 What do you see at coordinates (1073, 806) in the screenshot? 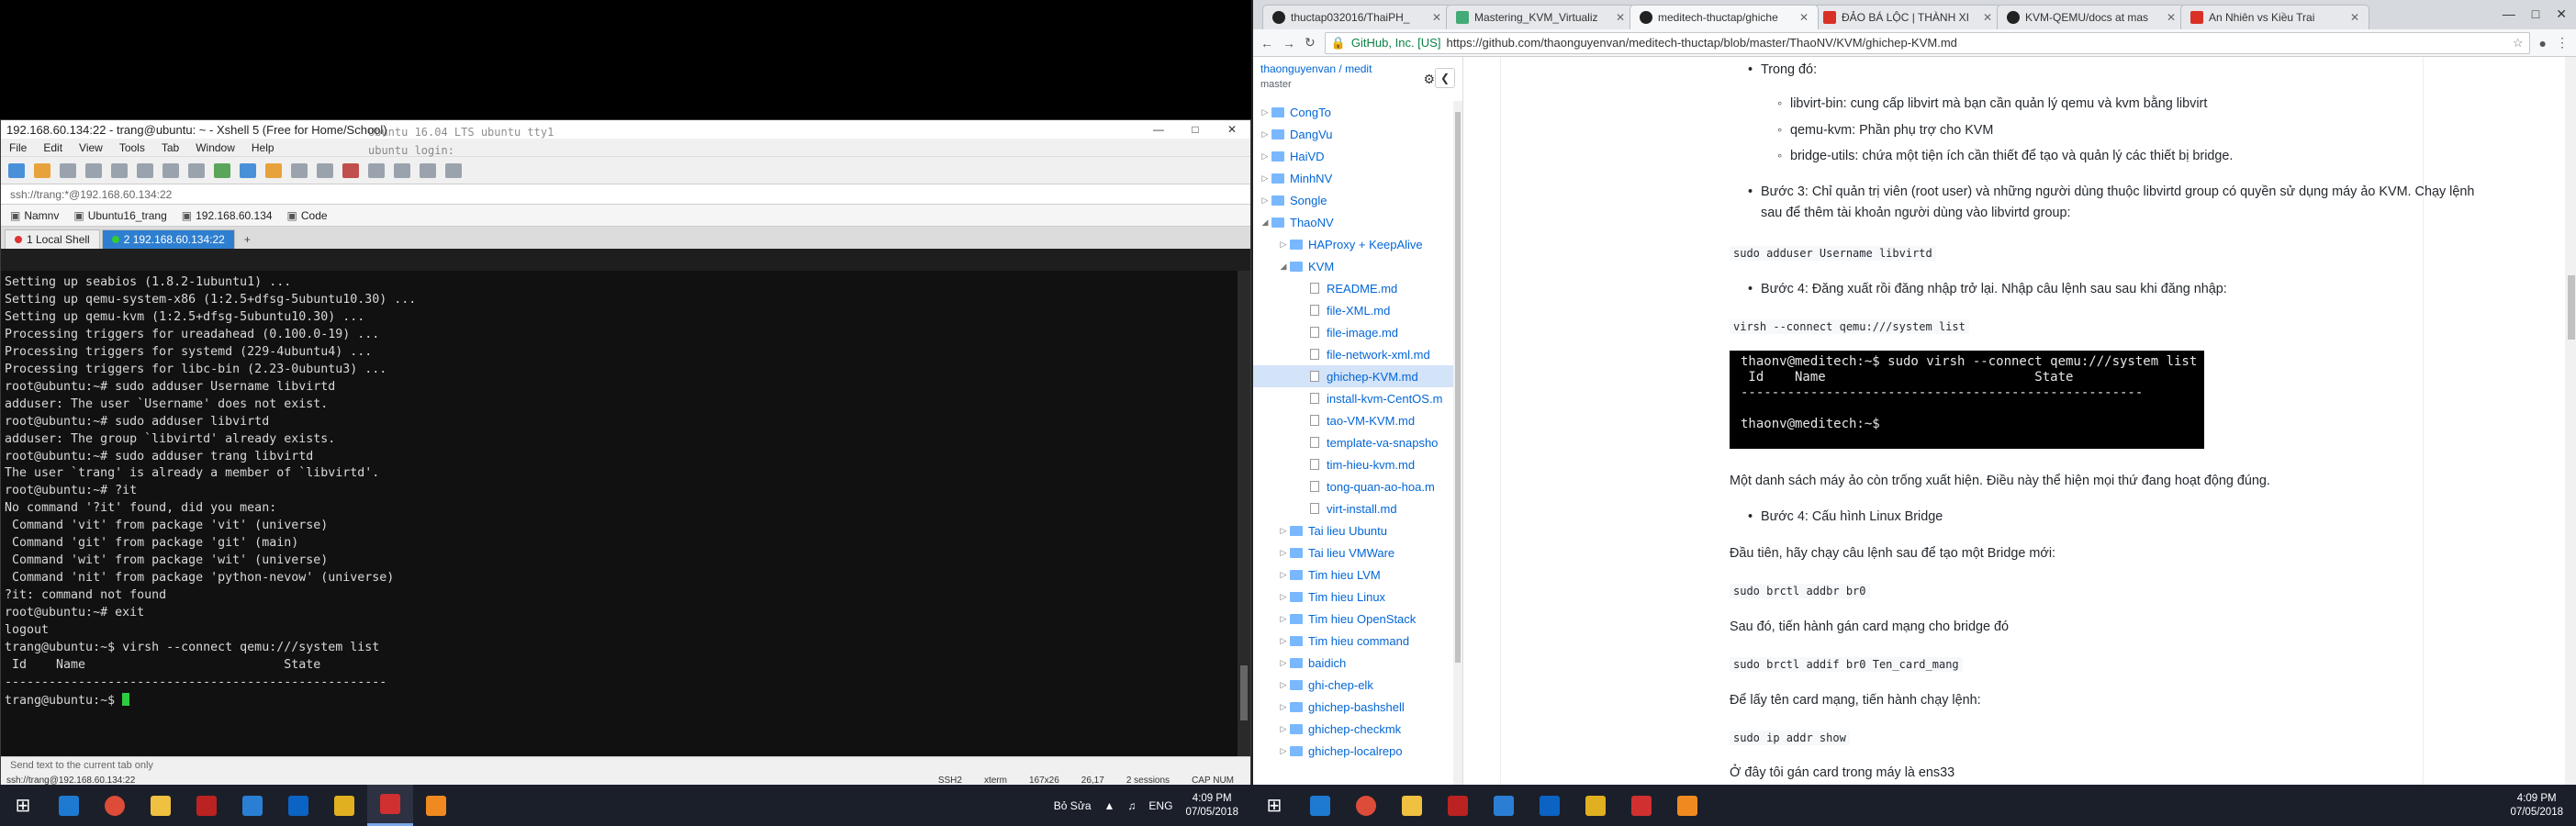
I see `ime-mode: Bỏ Sửa` at bounding box center [1073, 806].